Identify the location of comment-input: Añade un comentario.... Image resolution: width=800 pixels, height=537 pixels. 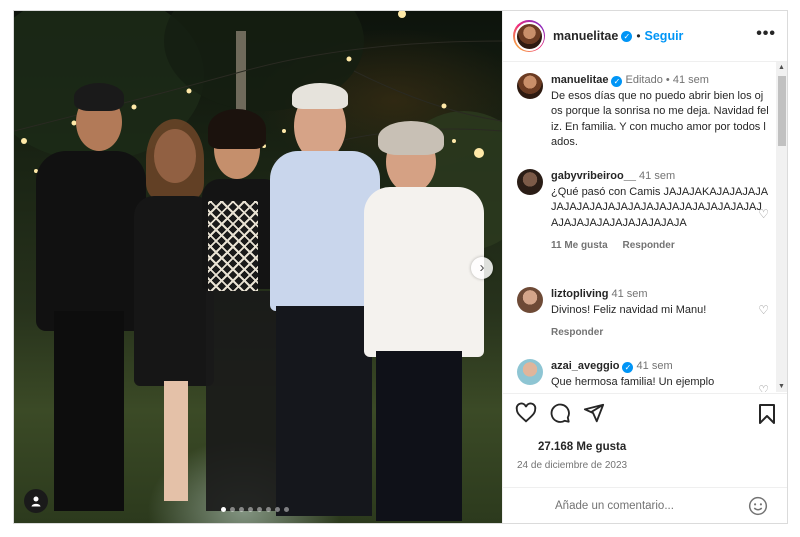
(614, 506).